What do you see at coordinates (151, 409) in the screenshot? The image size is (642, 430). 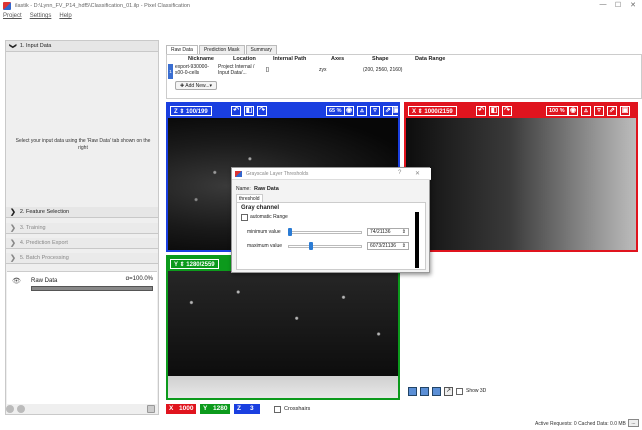 I see `delete-layer-icon` at bounding box center [151, 409].